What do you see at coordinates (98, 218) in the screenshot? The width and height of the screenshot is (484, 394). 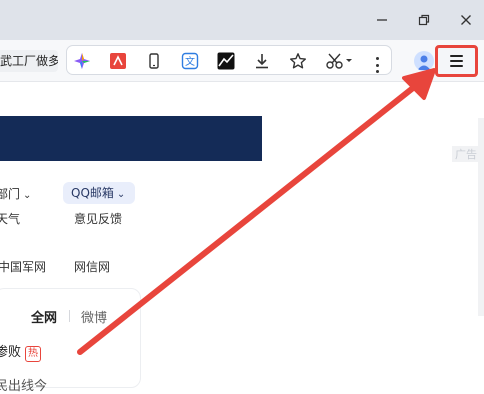 I see `nav-feedback: 意见反馈` at bounding box center [98, 218].